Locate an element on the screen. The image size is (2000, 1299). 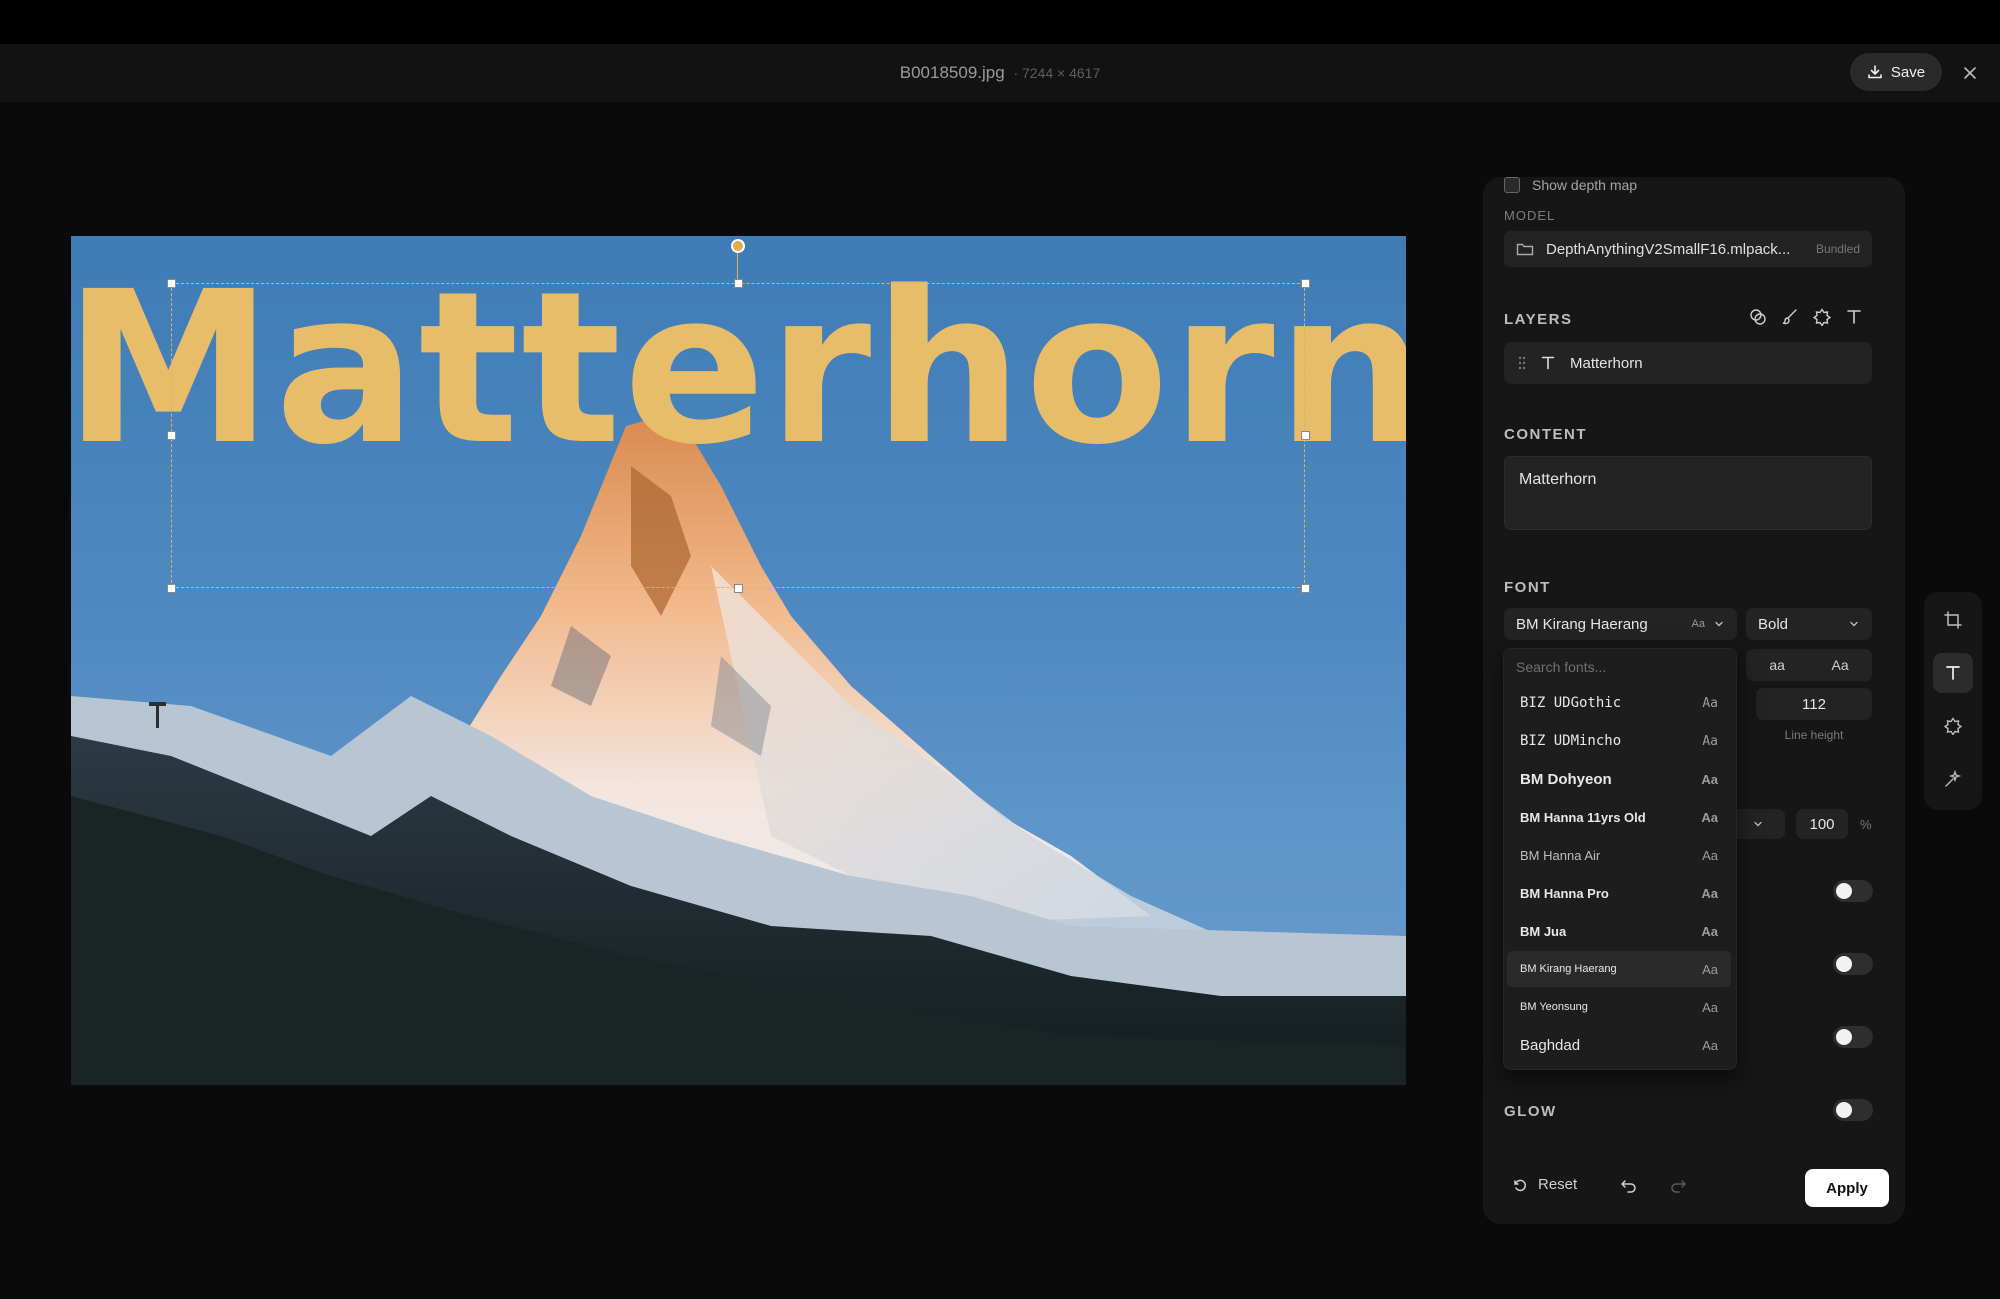
resize-handle-bl is located at coordinates (171, 588).